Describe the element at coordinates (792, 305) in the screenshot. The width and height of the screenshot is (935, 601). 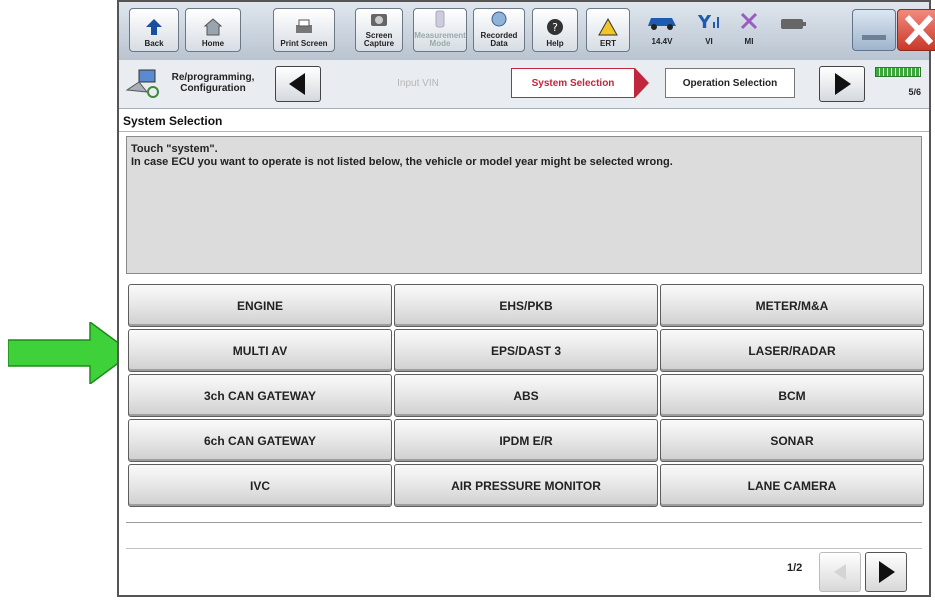
I see `system-button-meter-ma: METER/M&A` at that location.